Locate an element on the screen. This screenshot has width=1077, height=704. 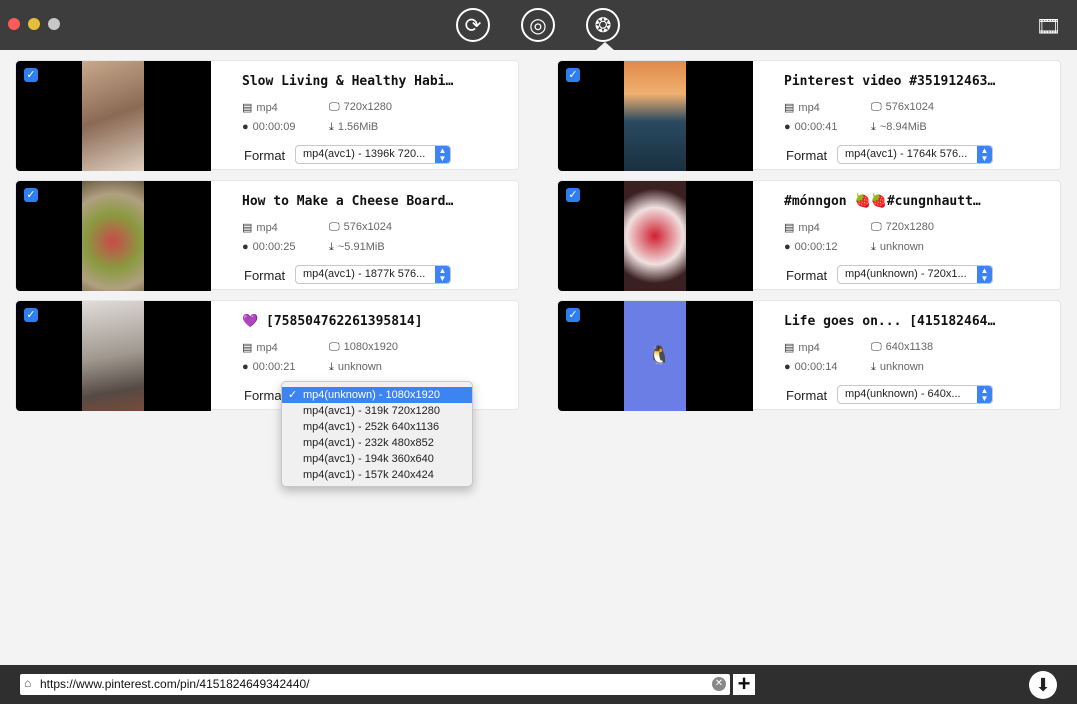
duration: 00:00:09 is located at coordinates (274, 127).